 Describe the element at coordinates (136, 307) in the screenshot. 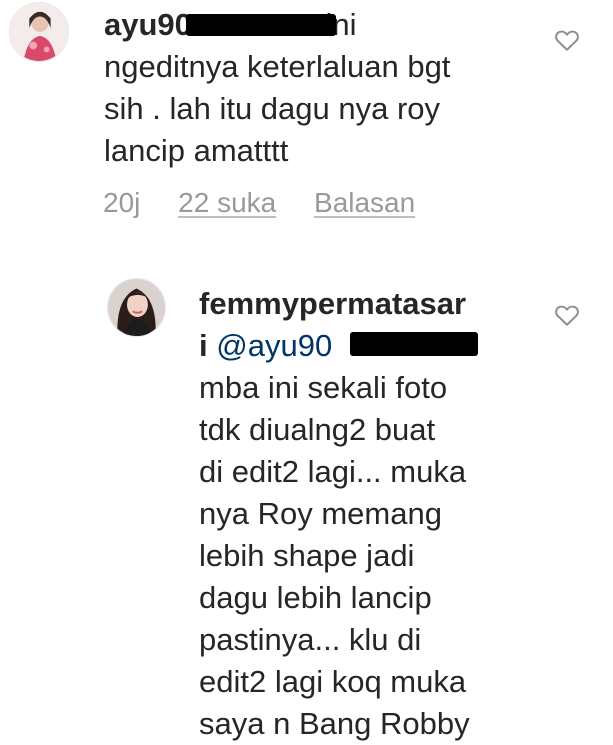

I see `avatar-femmypermatasari` at that location.